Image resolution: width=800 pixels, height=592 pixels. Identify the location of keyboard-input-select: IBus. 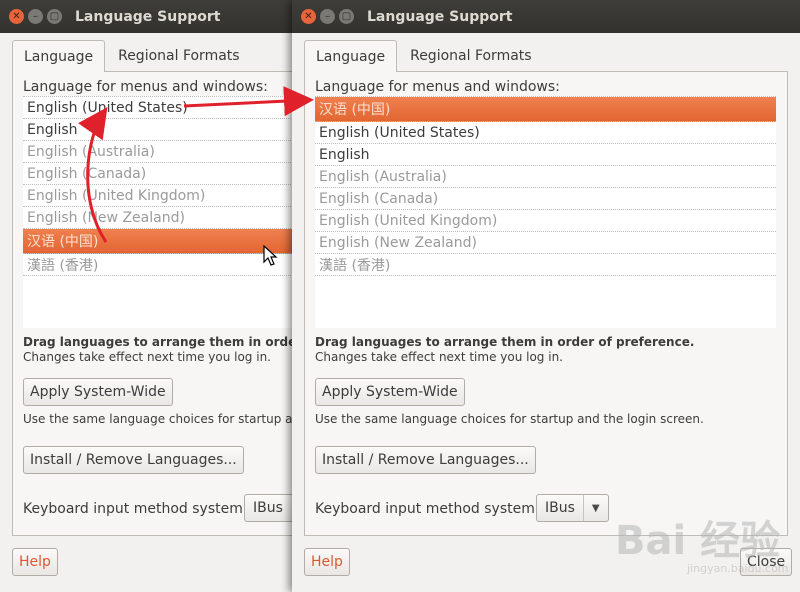
(268, 508).